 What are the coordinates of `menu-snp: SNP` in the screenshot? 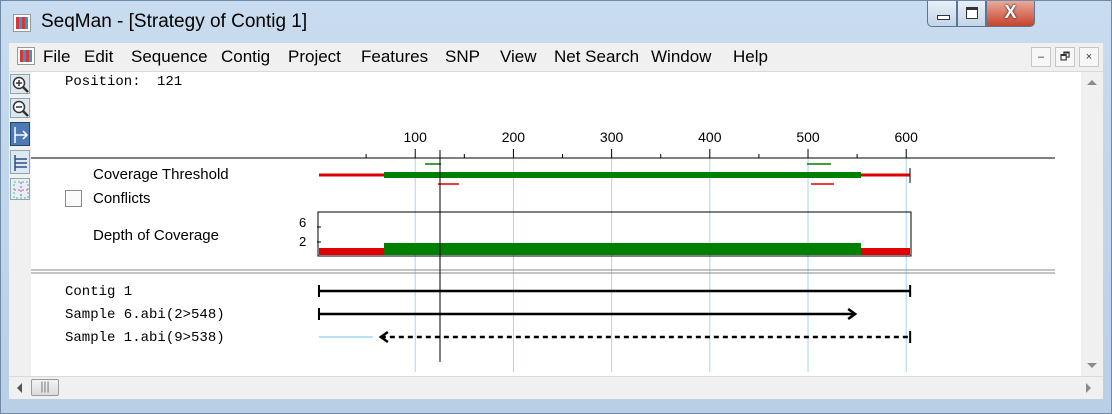 It's located at (462, 57).